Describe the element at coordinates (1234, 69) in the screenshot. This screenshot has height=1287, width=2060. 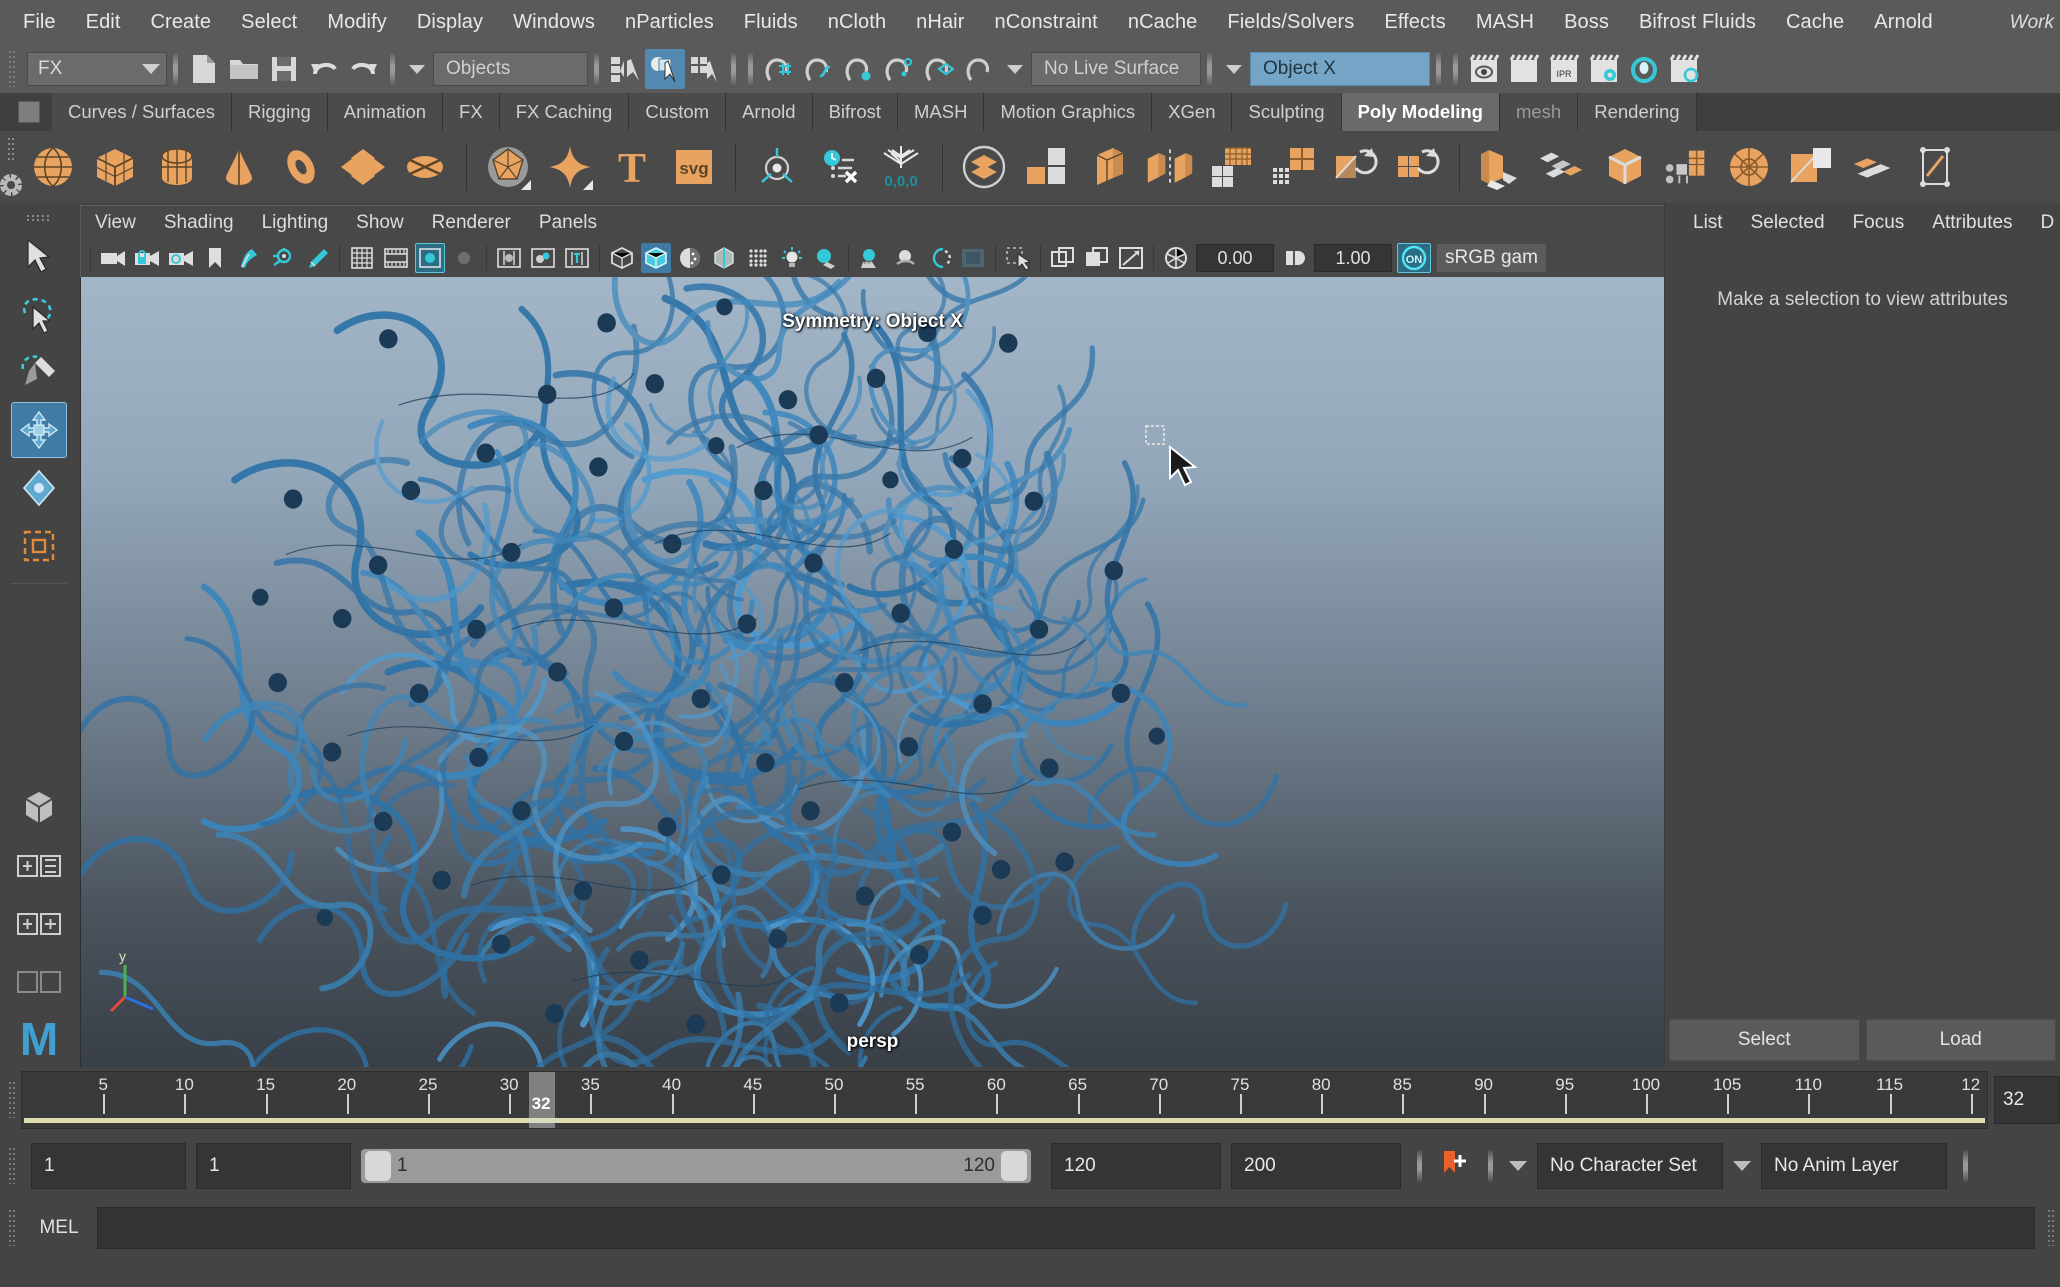
I see `symmetry-chevron-icon` at that location.